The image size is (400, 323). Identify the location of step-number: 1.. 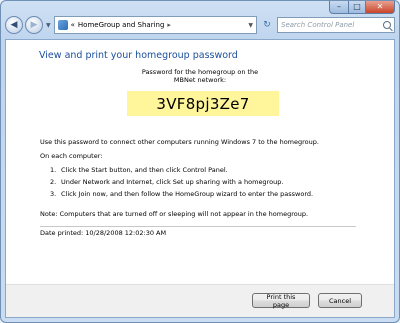
(53, 170).